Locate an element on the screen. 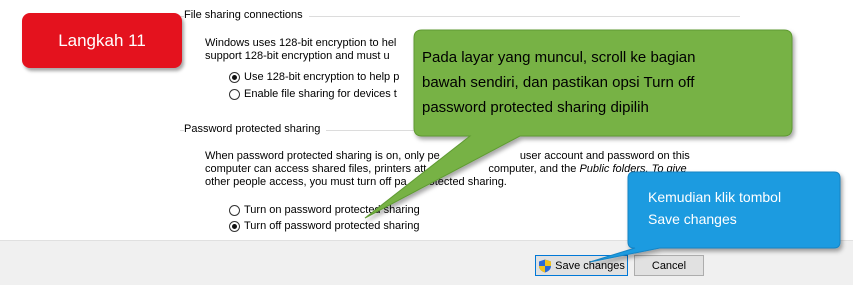 The width and height of the screenshot is (853, 285). save-changes-button: Save changes is located at coordinates (581, 265).